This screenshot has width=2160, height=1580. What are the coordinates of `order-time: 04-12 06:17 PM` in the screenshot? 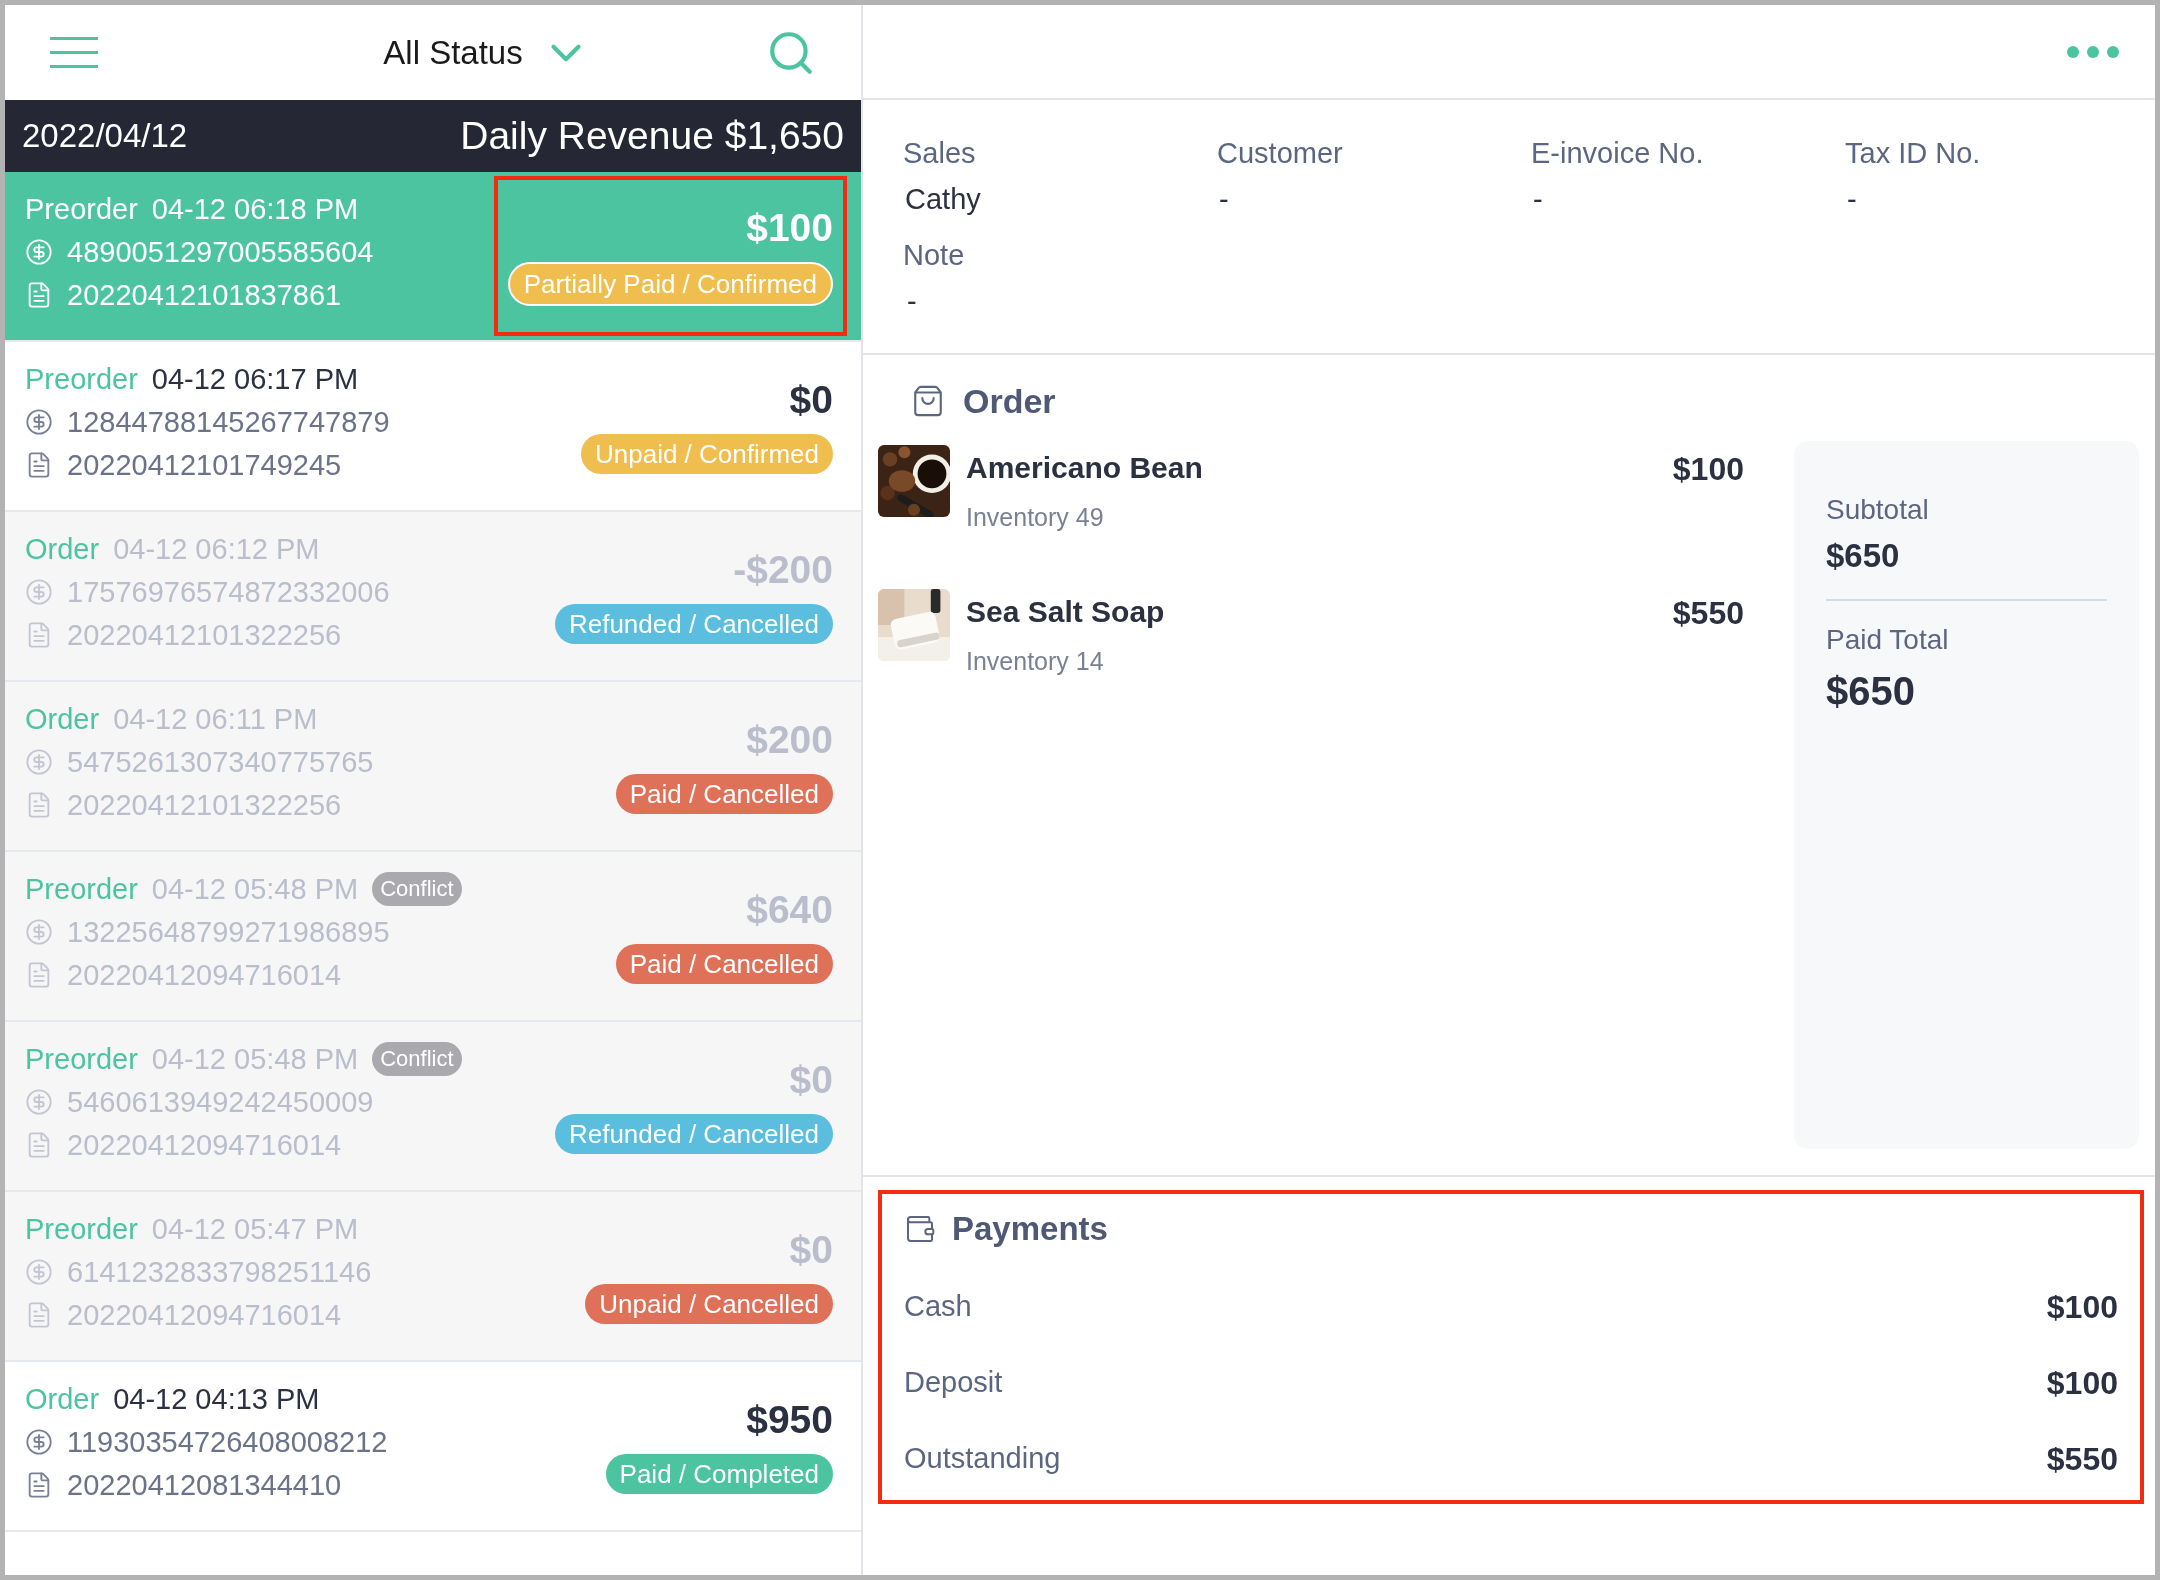 It's located at (255, 379).